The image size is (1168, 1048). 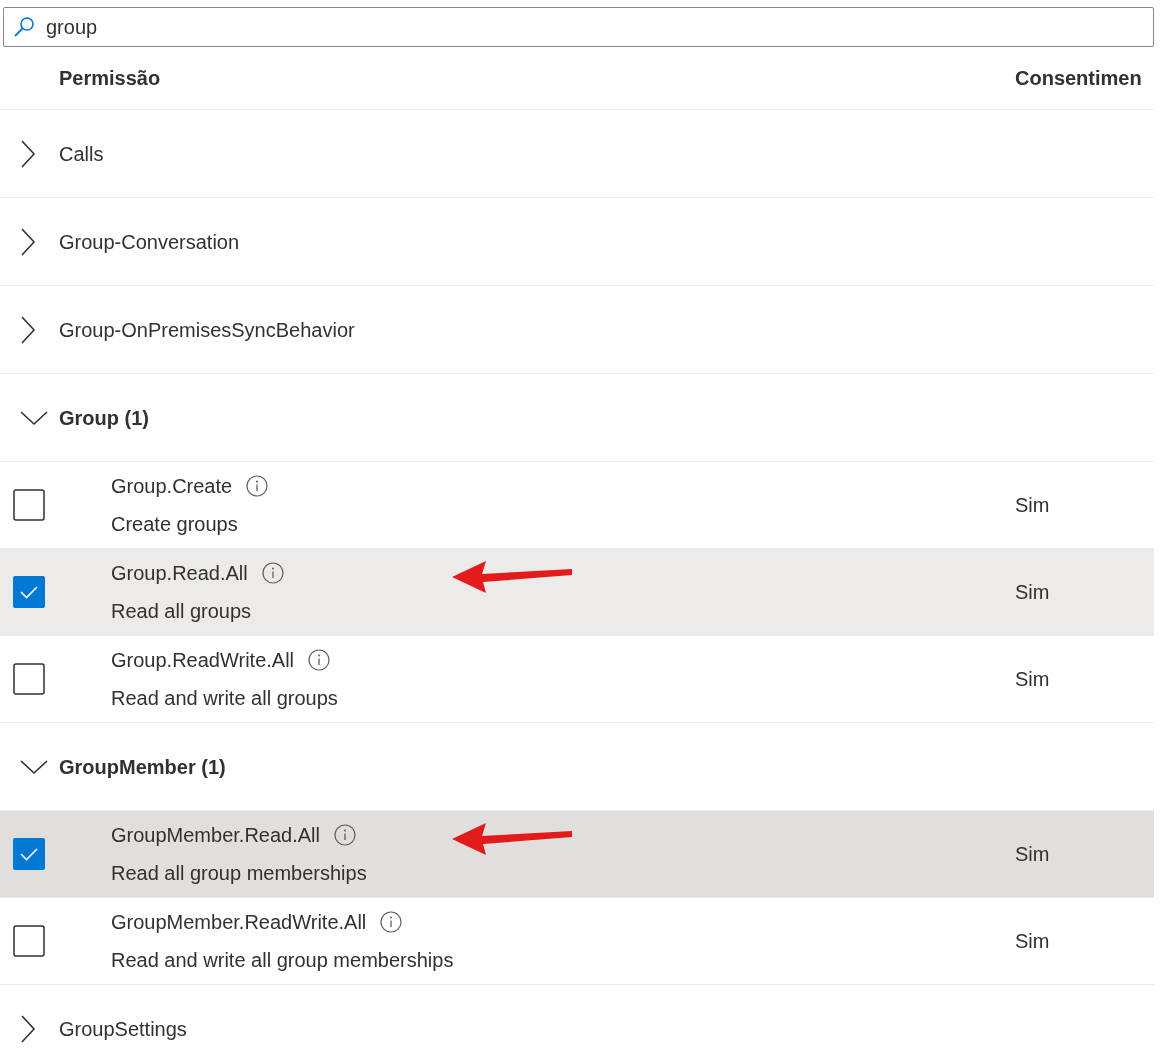 I want to click on group-label: GroupSettings, so click(x=123, y=1029).